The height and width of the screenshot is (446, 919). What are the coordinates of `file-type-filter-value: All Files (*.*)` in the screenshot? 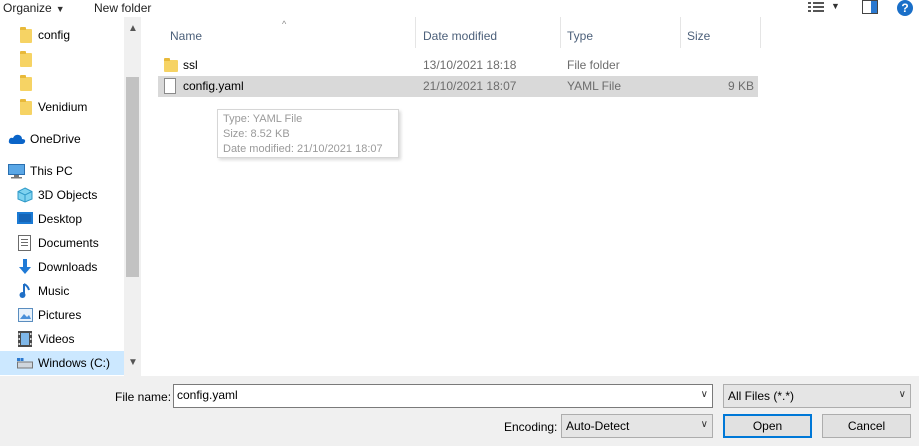 It's located at (761, 396).